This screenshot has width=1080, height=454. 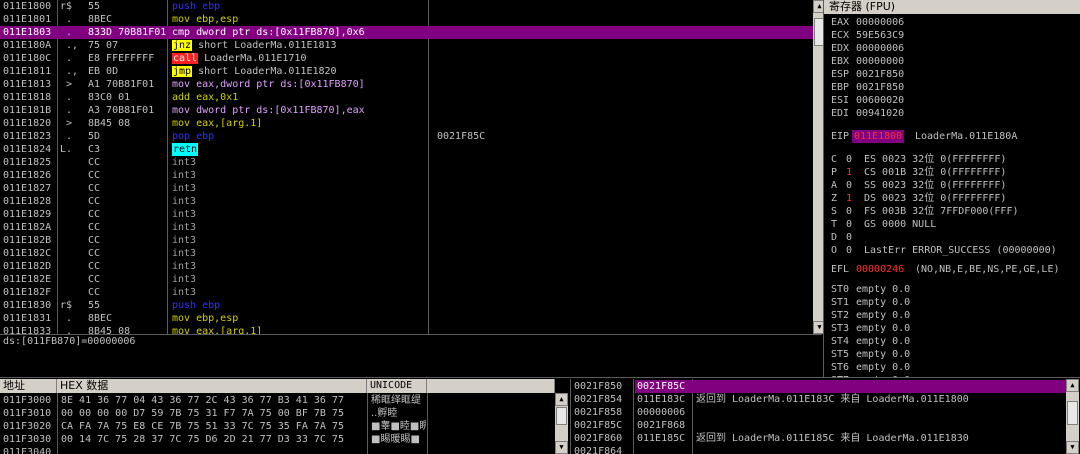 What do you see at coordinates (268, 110) in the screenshot?
I see `instruction-text: mov dword ptr ds:[0x11FB870],eax` at bounding box center [268, 110].